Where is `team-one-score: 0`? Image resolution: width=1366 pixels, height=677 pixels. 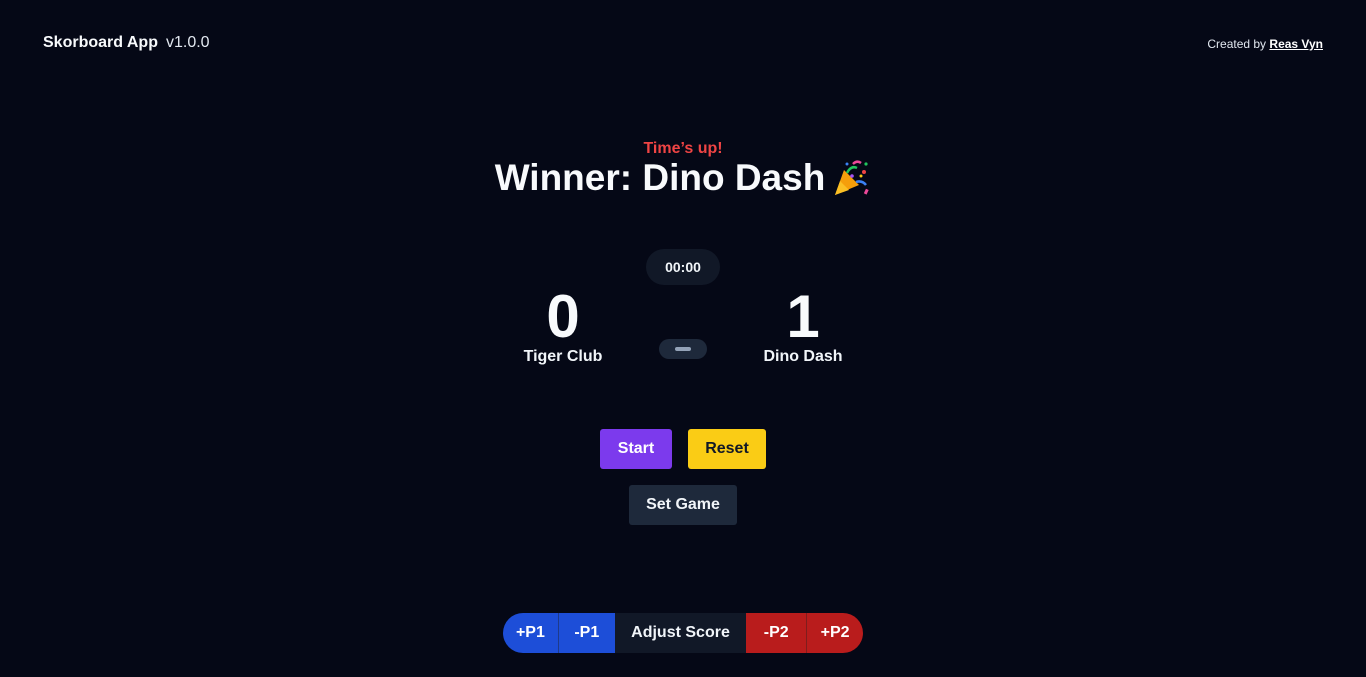 team-one-score: 0 is located at coordinates (563, 316).